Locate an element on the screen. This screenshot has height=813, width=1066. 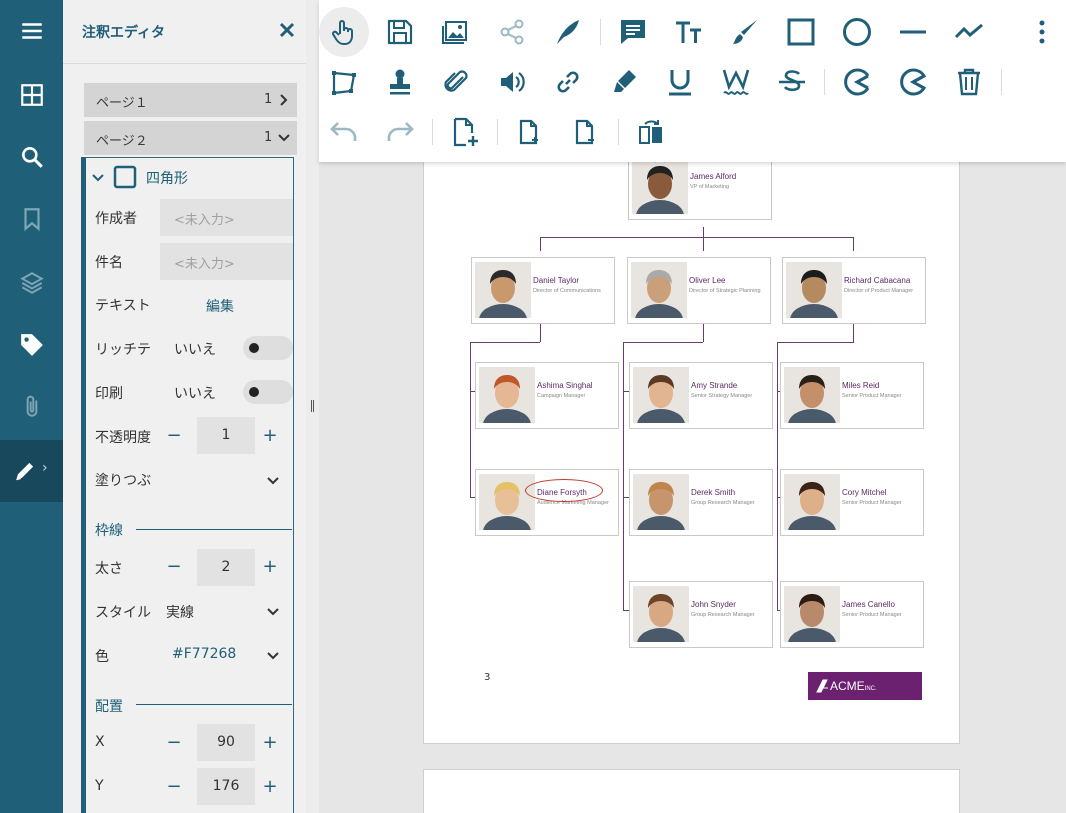
org-card: Miles Reid Senior Product Manager is located at coordinates (852, 395).